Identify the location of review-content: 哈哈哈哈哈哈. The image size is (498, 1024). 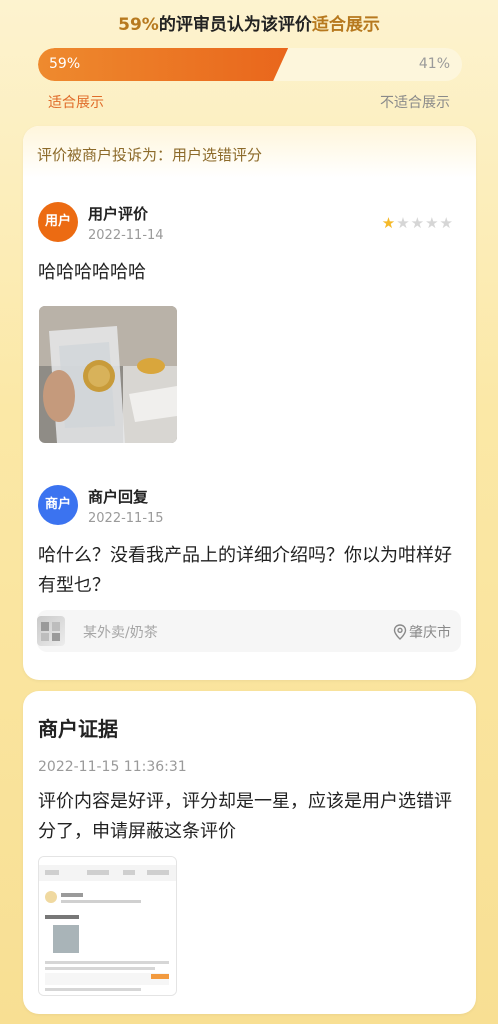
(92, 272).